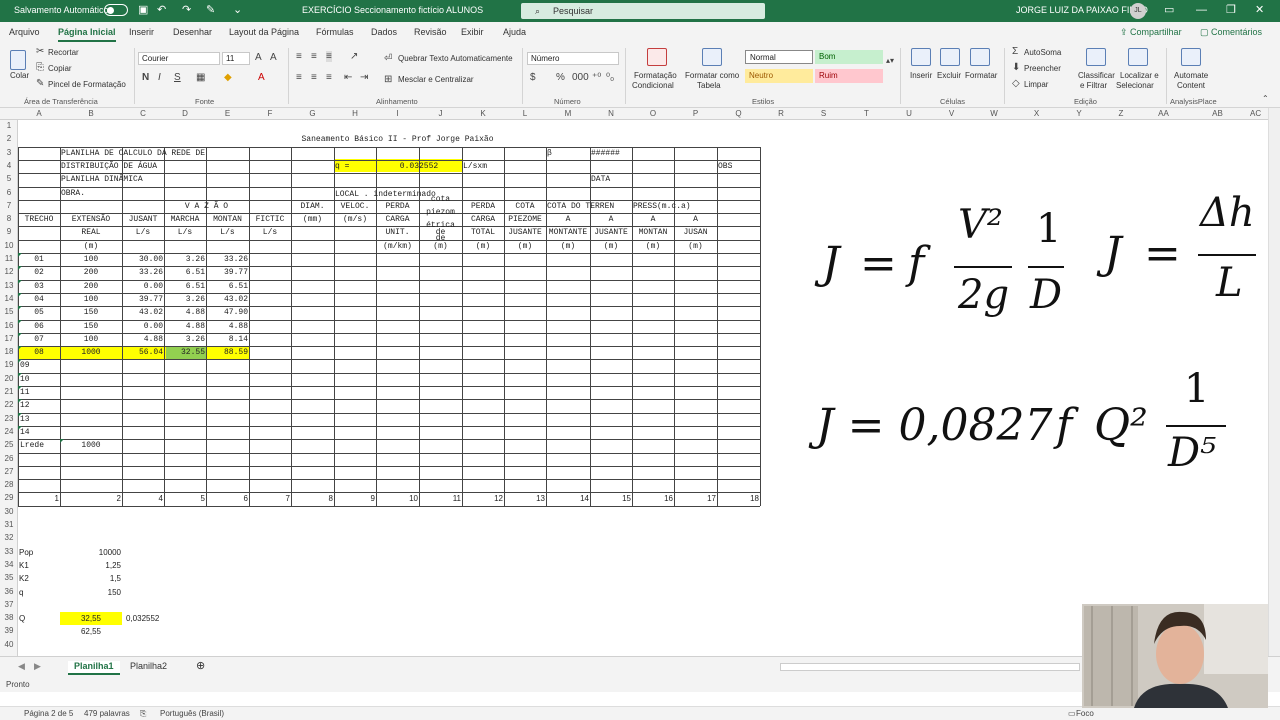  What do you see at coordinates (39, 552) in the screenshot?
I see `param-label: Pop` at bounding box center [39, 552].